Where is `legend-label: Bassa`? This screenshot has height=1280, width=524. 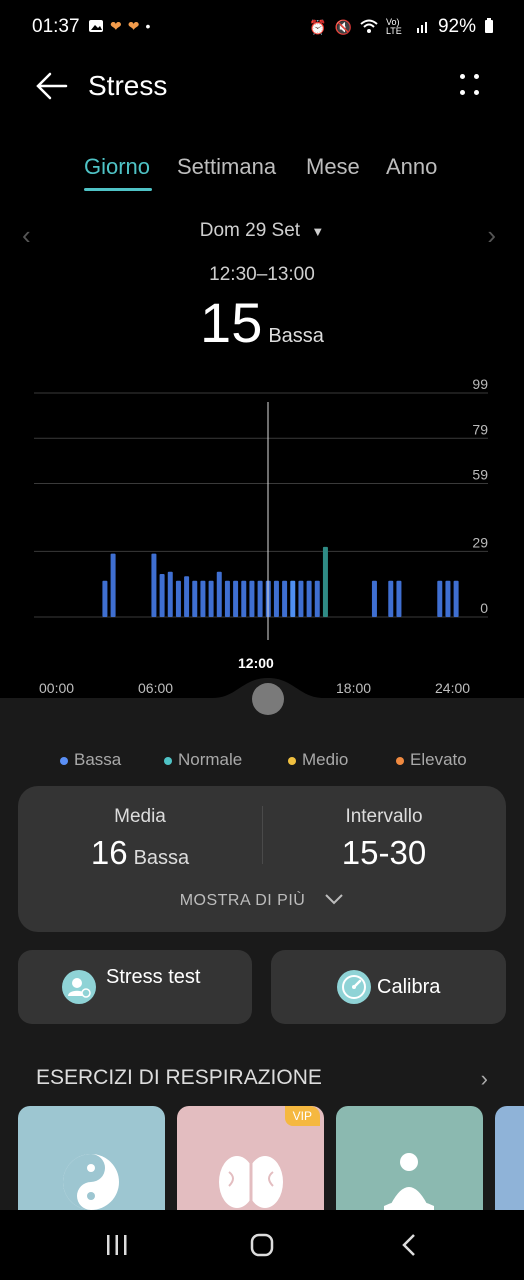 legend-label: Bassa is located at coordinates (98, 759).